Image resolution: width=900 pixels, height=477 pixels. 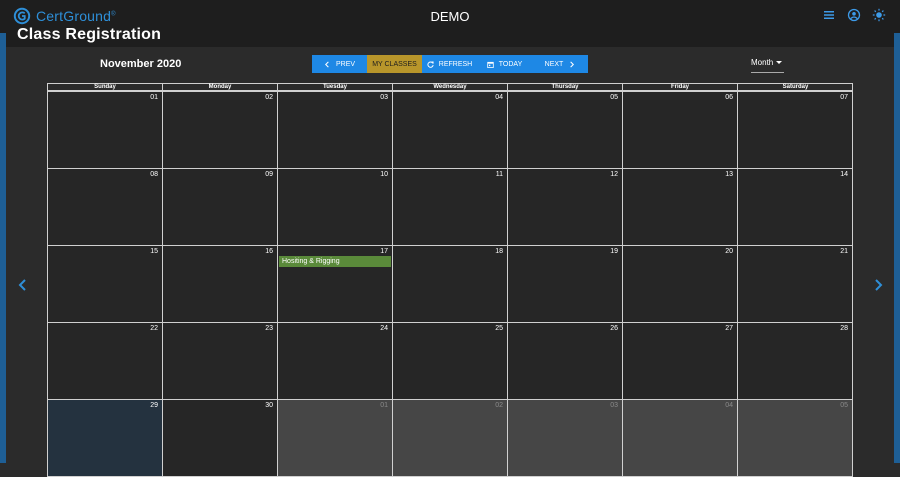 What do you see at coordinates (335, 284) in the screenshot?
I see `day-cell: 17 Hositing & Rigging` at bounding box center [335, 284].